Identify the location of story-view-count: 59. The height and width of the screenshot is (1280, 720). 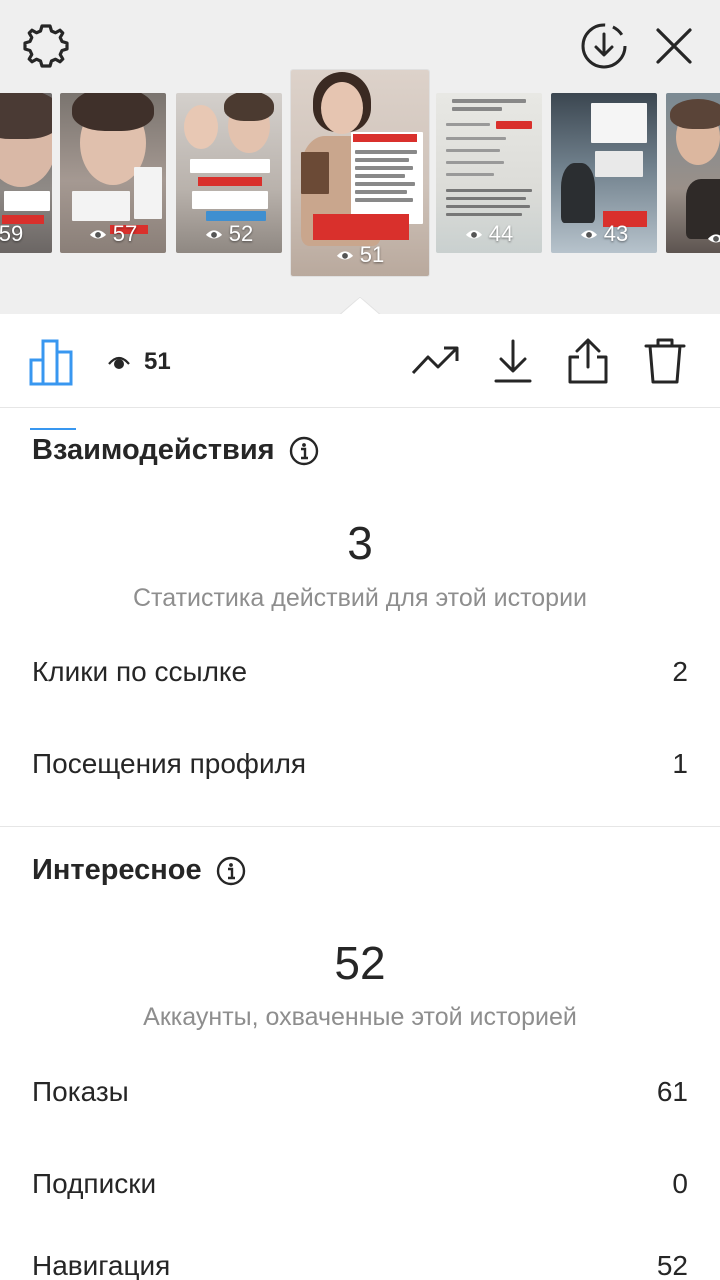
(12, 233).